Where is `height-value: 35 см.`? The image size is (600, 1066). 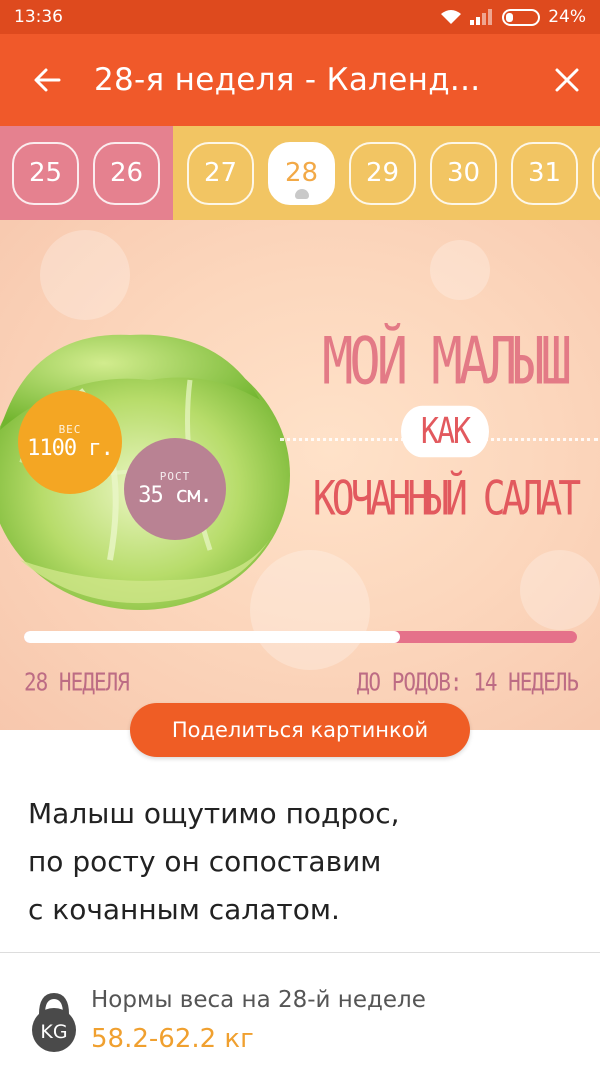 height-value: 35 см. is located at coordinates (175, 495).